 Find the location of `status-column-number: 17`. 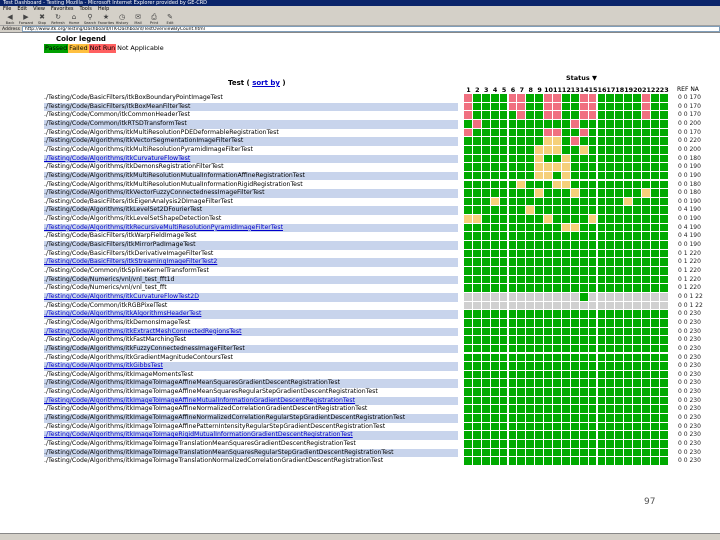

status-column-number: 17 is located at coordinates (610, 90).